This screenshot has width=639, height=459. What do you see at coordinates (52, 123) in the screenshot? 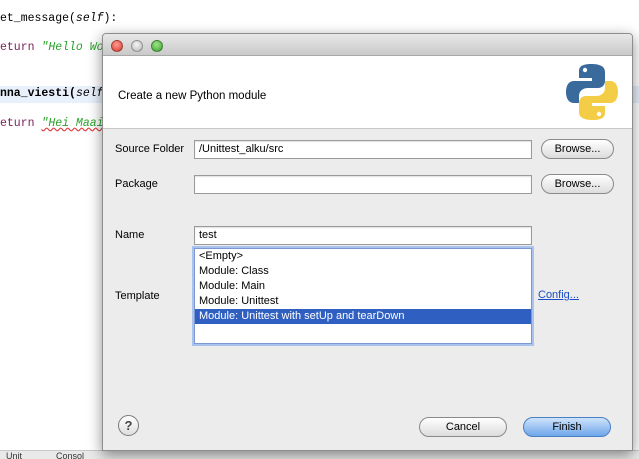
I see `code-line: eturn "Hei Maai` at bounding box center [52, 123].